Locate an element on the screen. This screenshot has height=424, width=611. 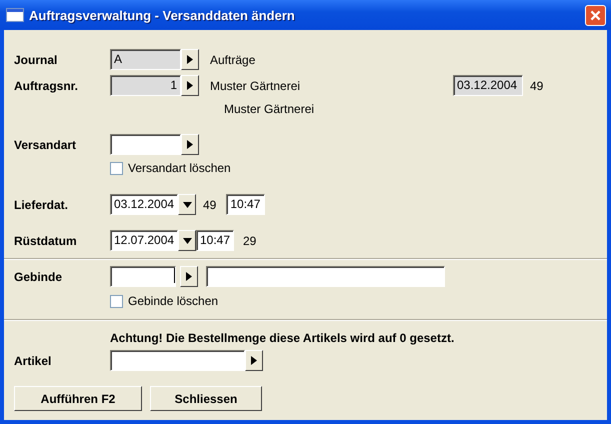
field-label: Gebinde is located at coordinates (39, 277).